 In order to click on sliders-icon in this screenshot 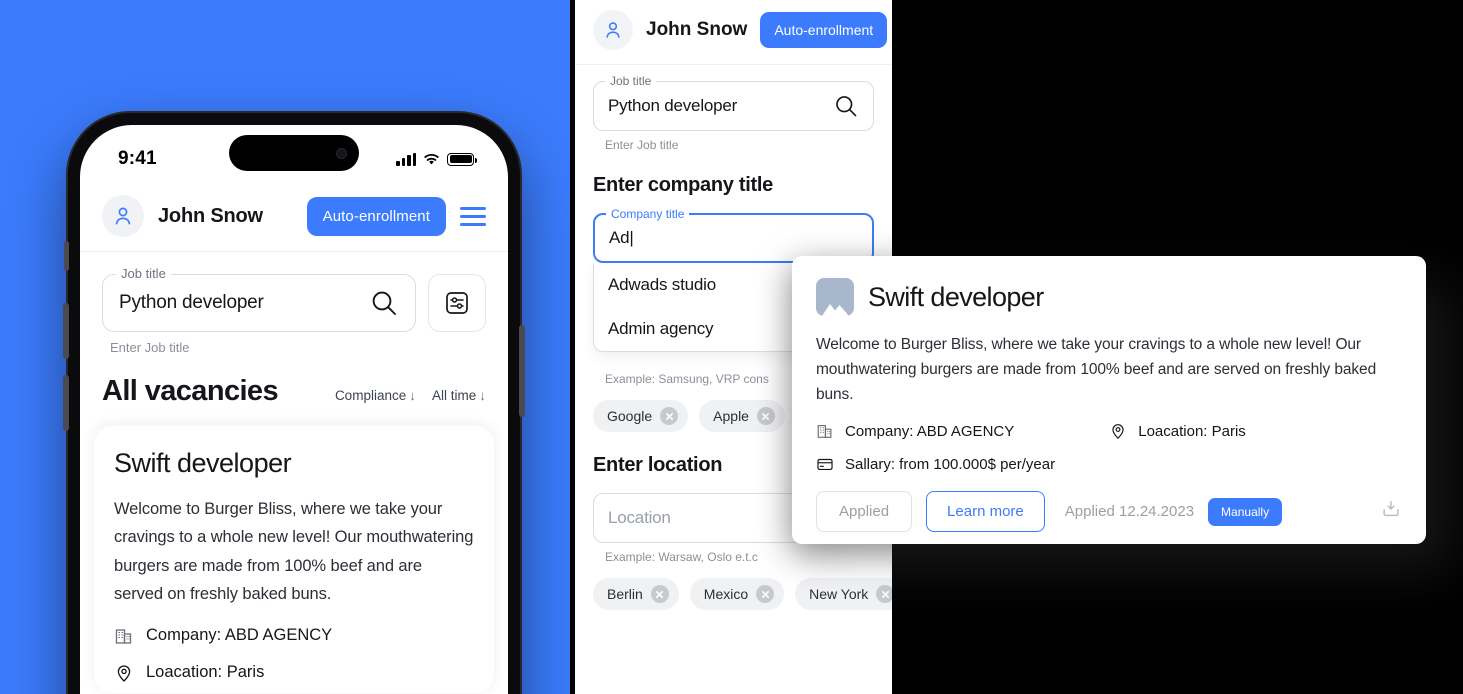, I will do `click(457, 303)`.